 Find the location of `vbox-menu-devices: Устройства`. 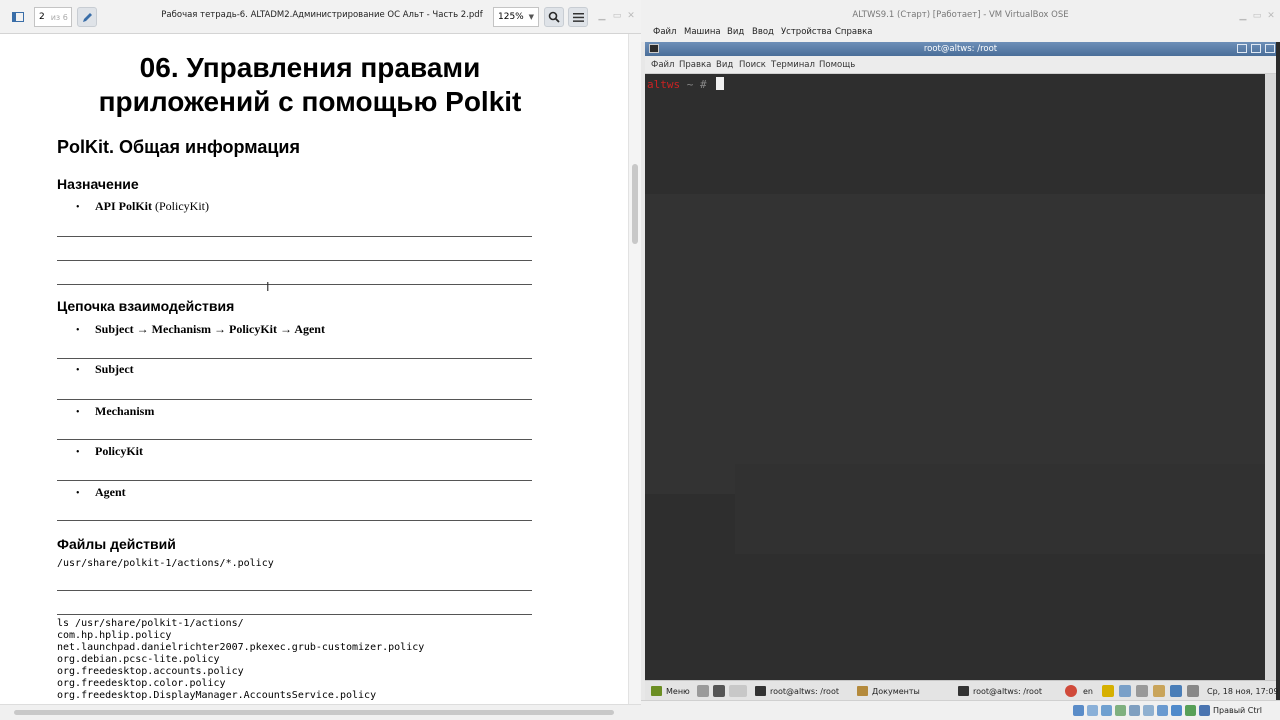

vbox-menu-devices: Устройства is located at coordinates (806, 32).